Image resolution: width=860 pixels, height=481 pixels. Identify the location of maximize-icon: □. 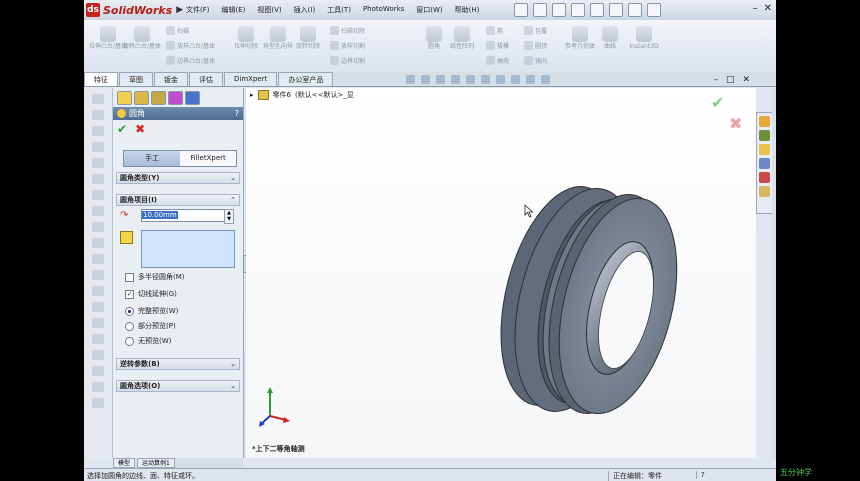
(730, 80).